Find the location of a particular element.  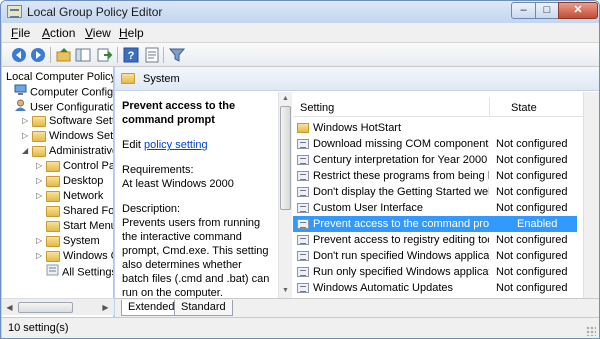

scroll-right-arrow-icon: ▶ is located at coordinates (105, 307).